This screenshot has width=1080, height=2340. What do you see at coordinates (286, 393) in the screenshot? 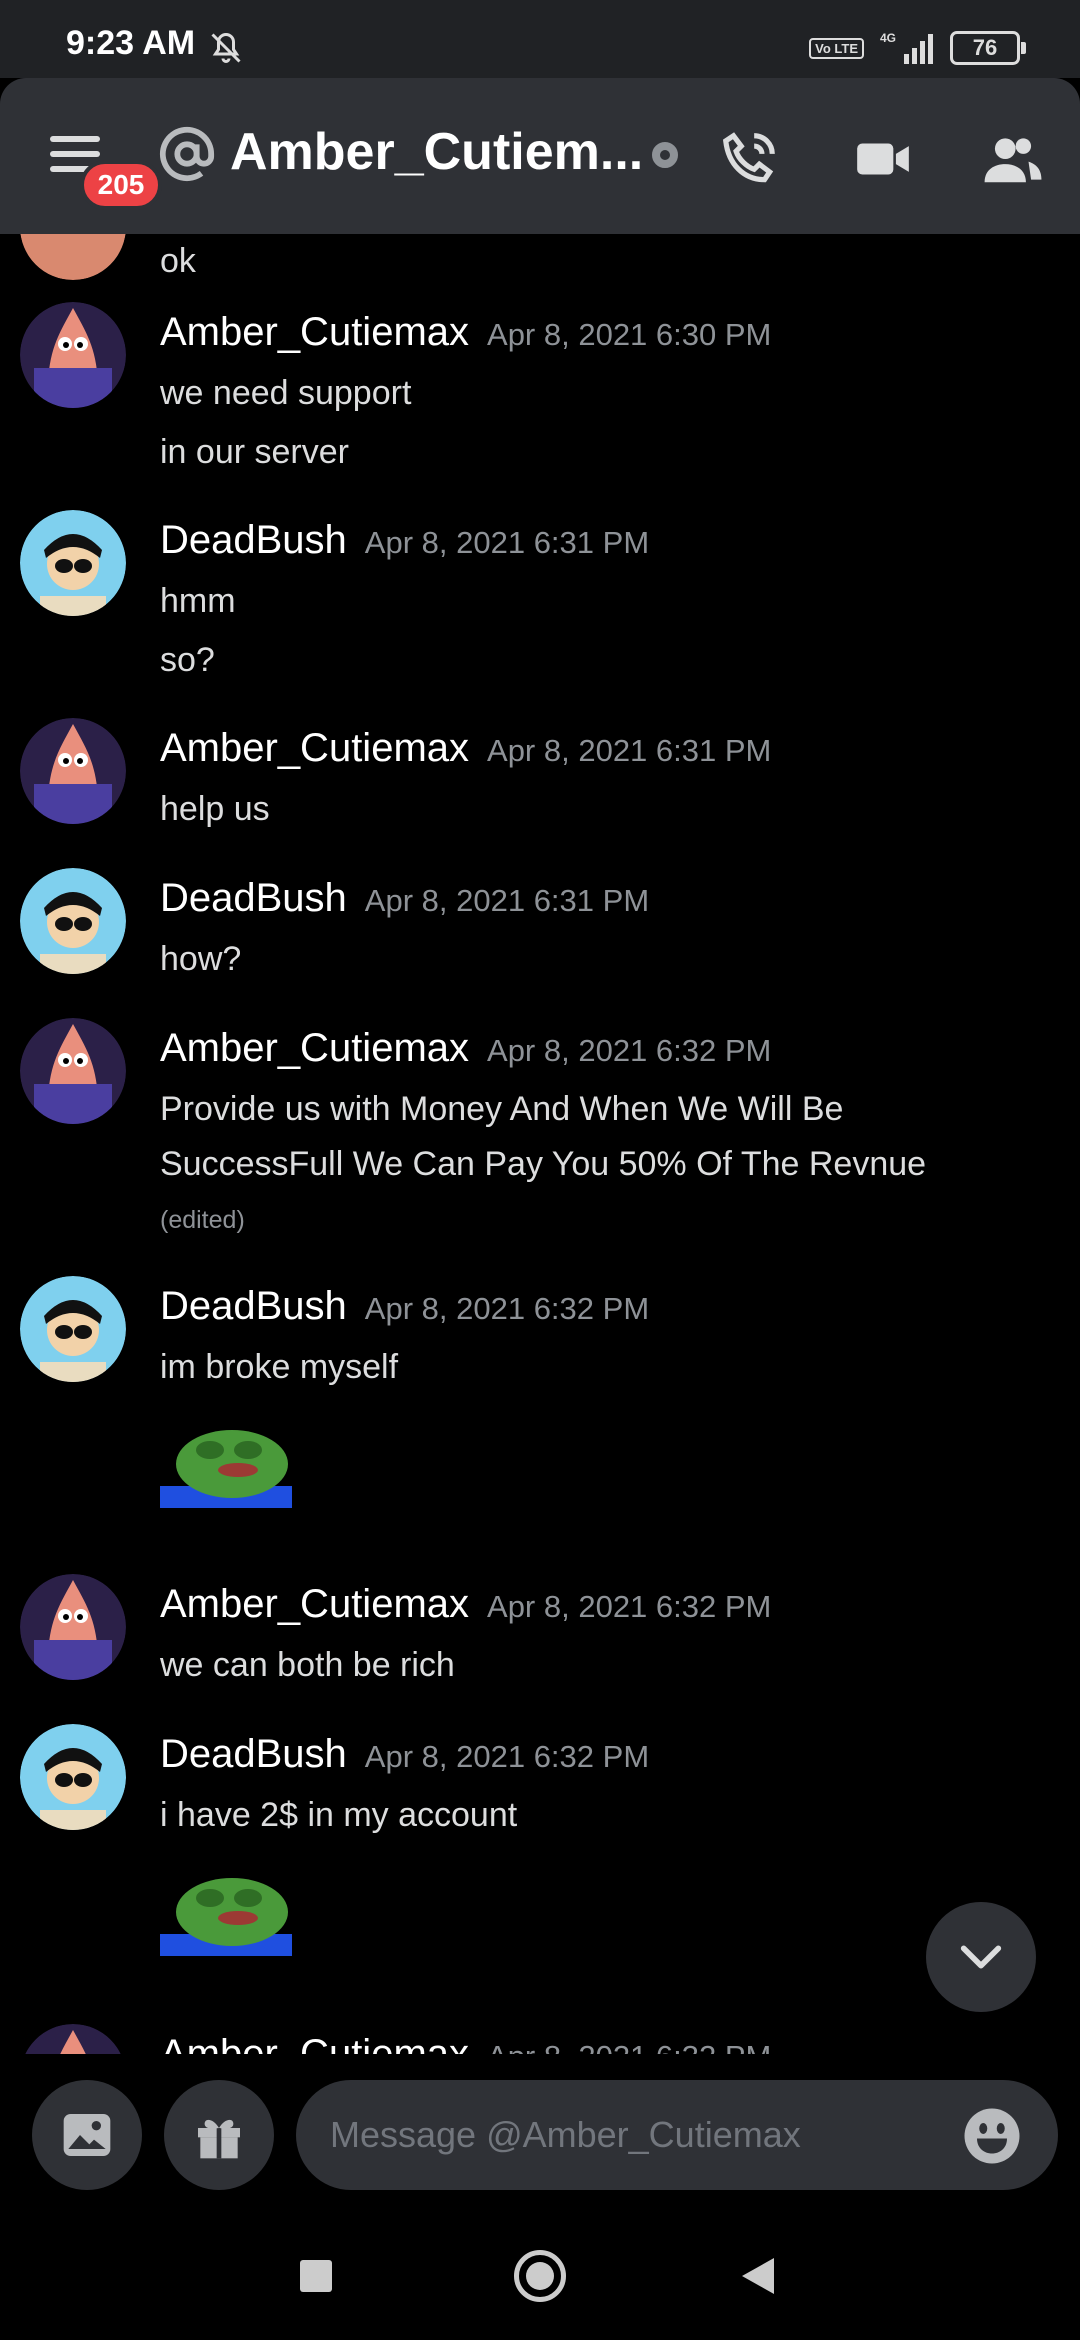
I see `message-text: we need support` at bounding box center [286, 393].